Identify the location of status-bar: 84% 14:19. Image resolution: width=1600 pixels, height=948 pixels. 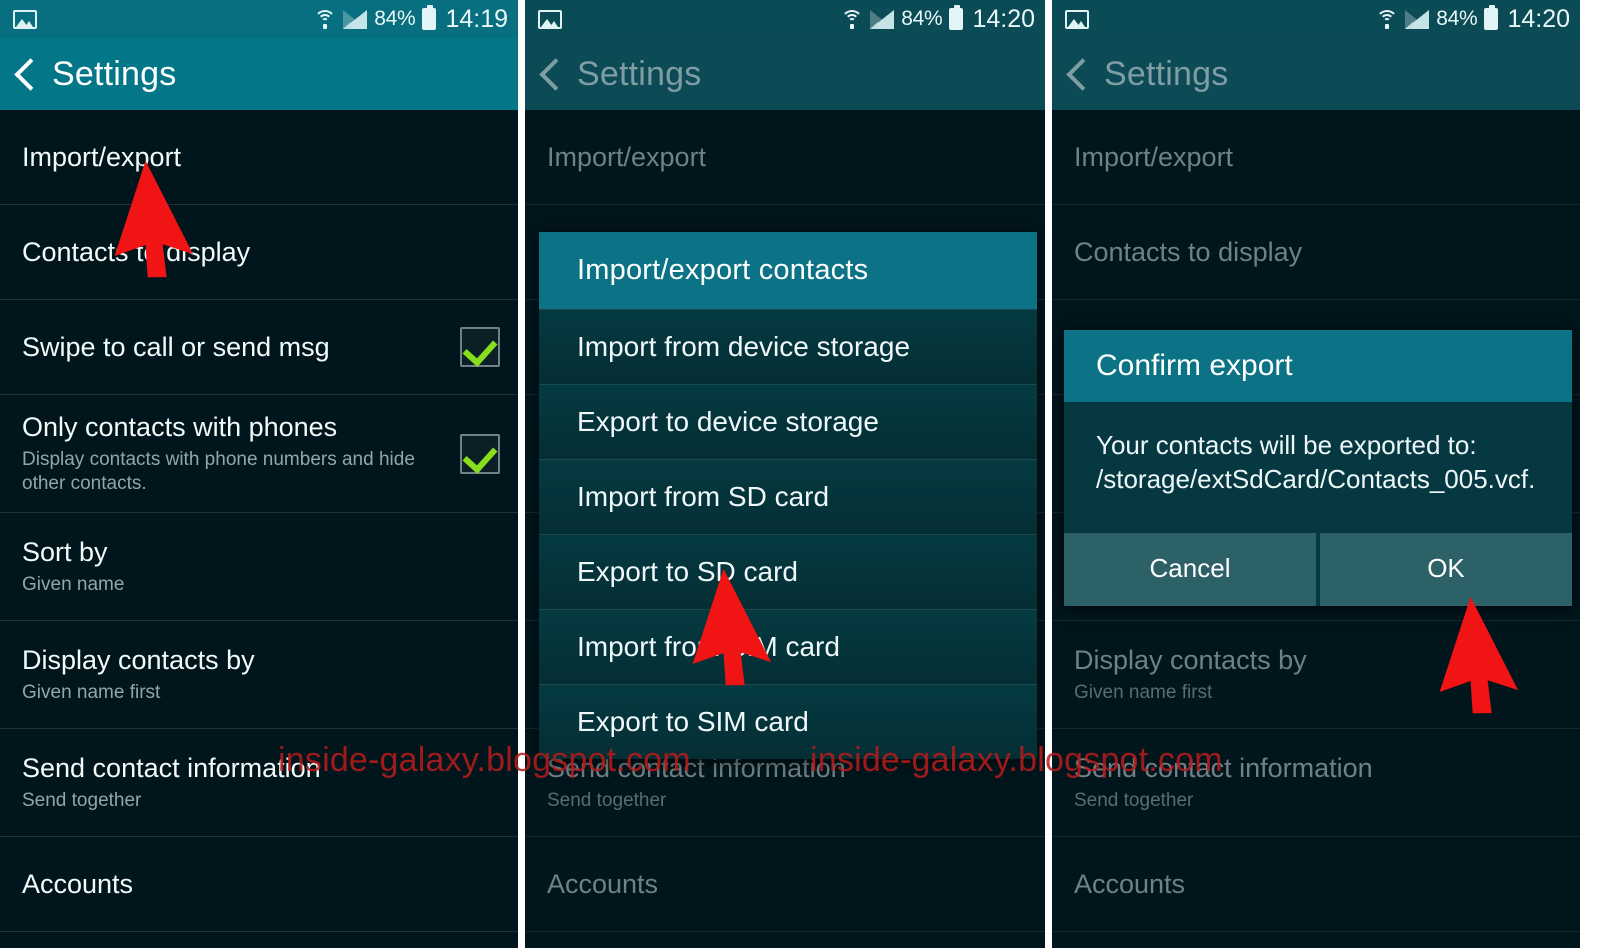
(259, 19).